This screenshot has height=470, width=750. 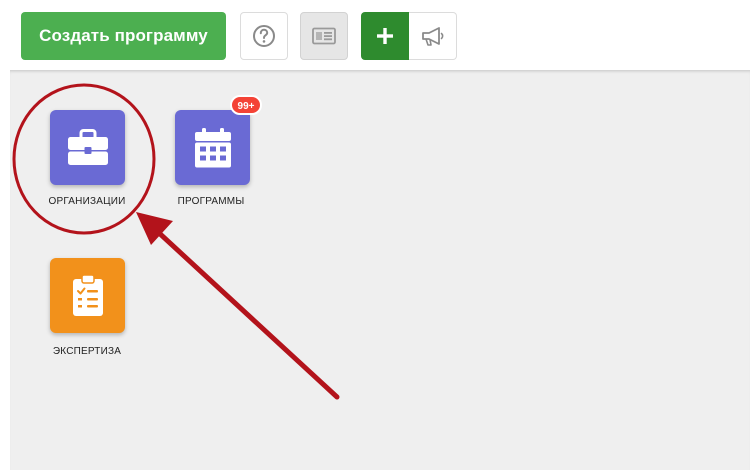 I want to click on toolbar: Создать программу, so click(x=375, y=35).